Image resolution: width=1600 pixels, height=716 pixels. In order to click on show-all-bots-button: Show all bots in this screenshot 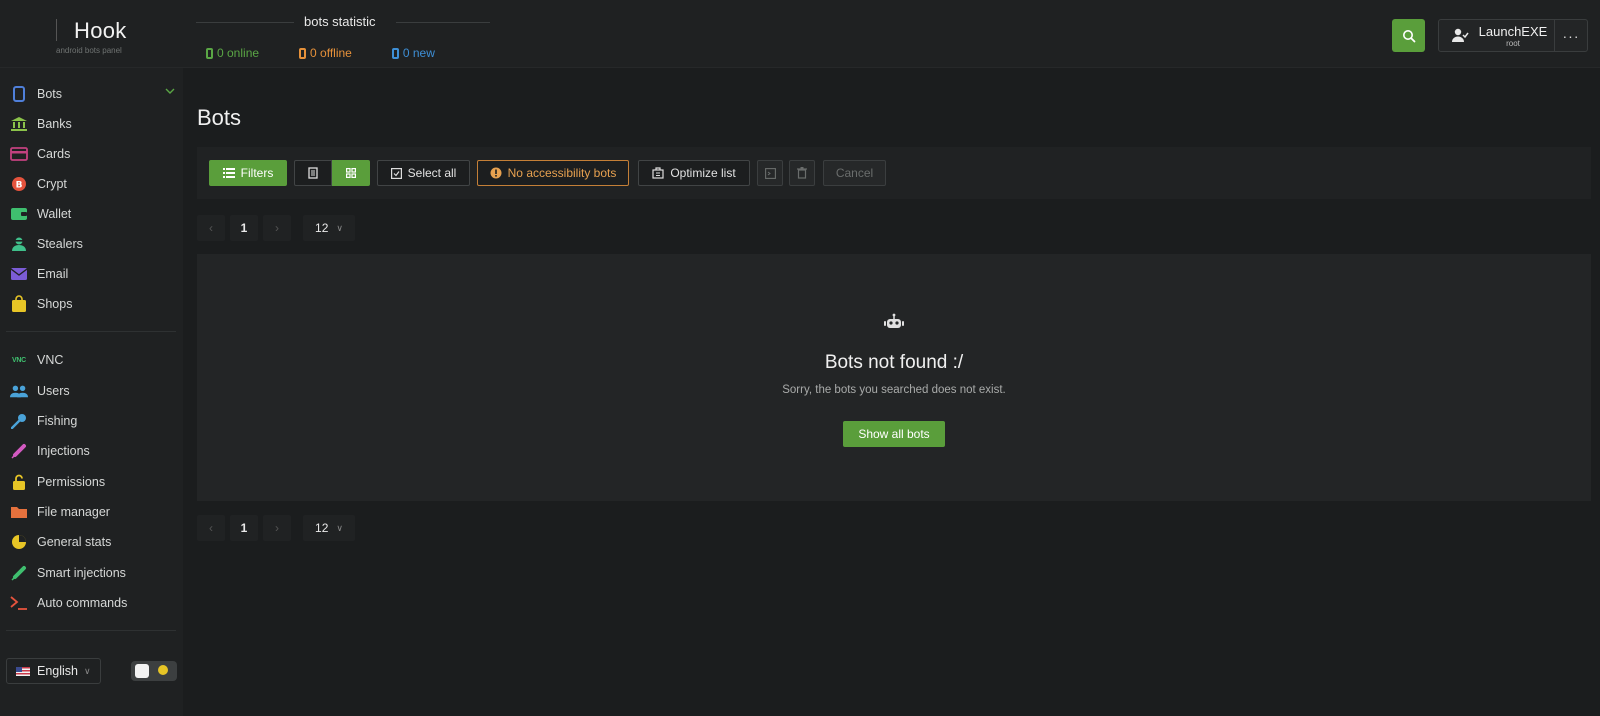, I will do `click(894, 434)`.